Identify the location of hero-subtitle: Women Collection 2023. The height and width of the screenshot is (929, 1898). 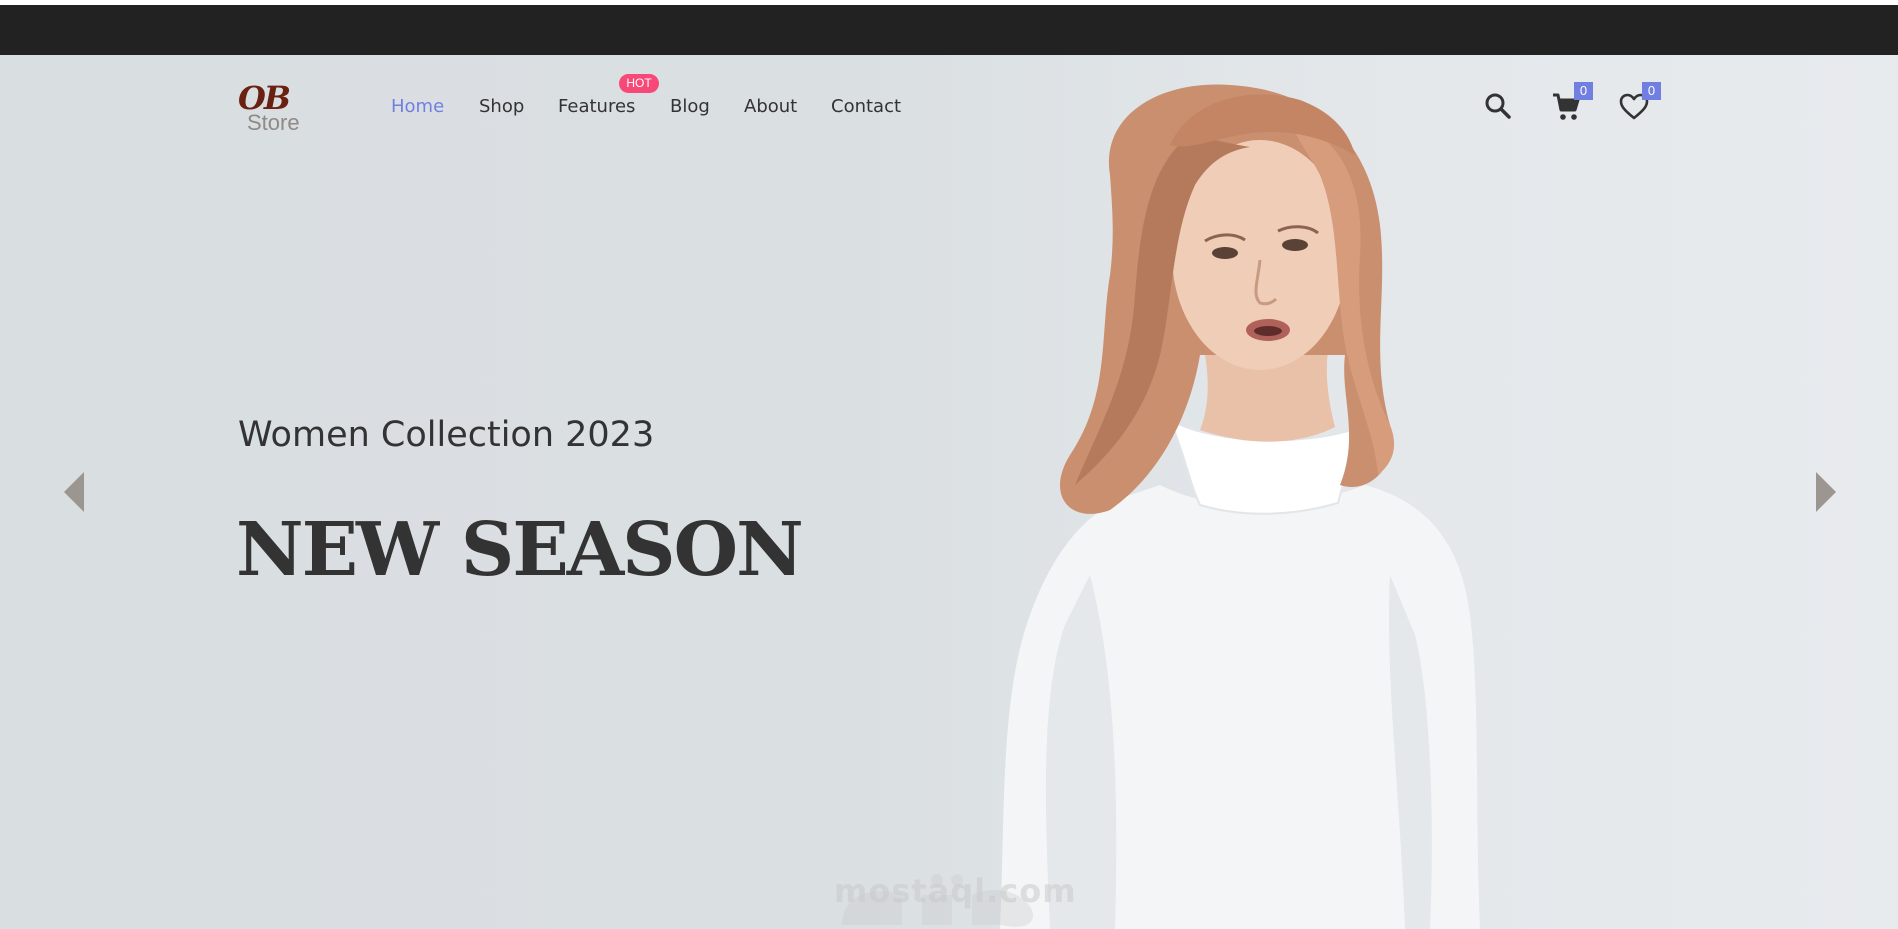
(446, 435).